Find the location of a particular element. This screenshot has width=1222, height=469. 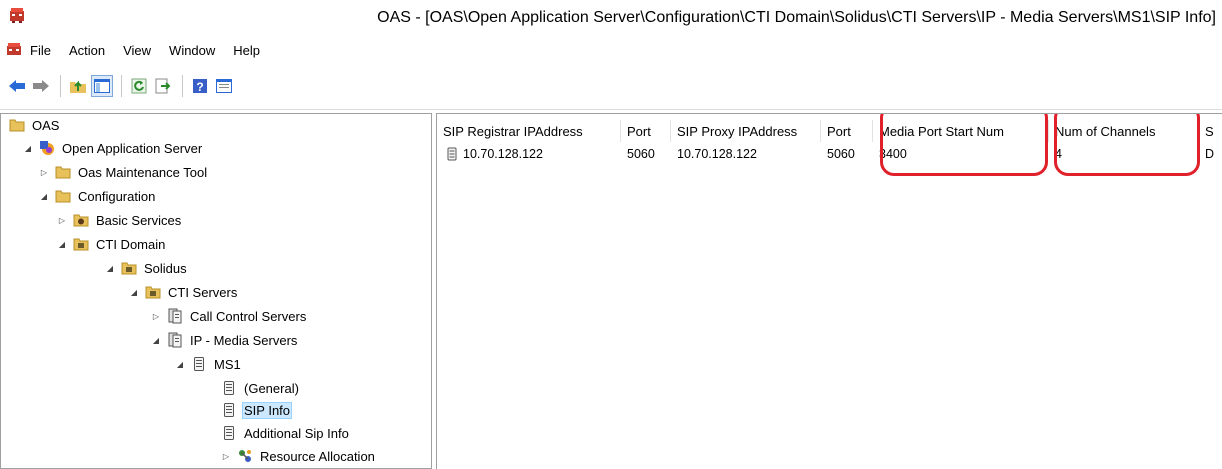

tree-node-oas-maintenance-tool: ▷ Oas Maintenance Tool is located at coordinates (124, 172).